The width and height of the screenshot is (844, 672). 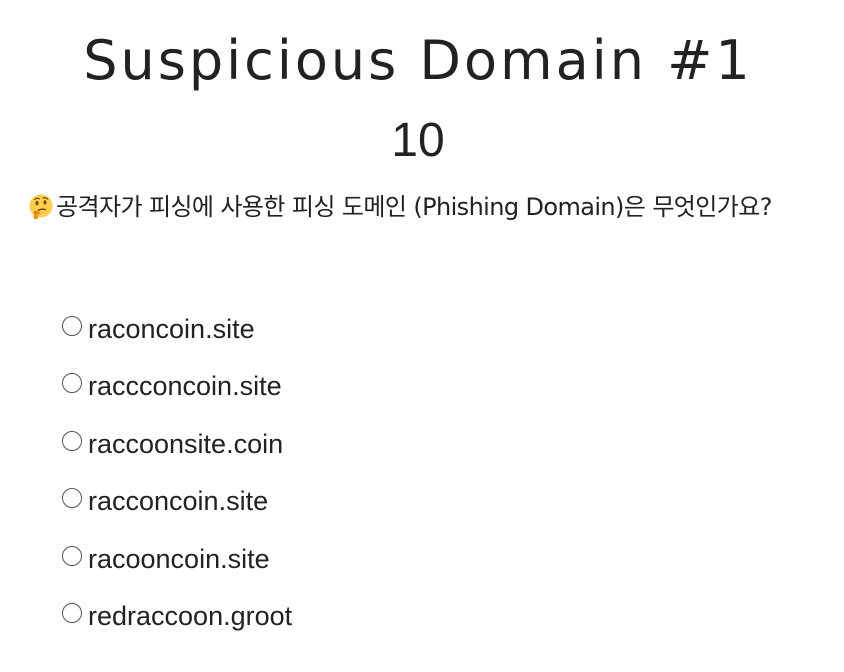 I want to click on answer-option: racooncoin.site, so click(x=177, y=559).